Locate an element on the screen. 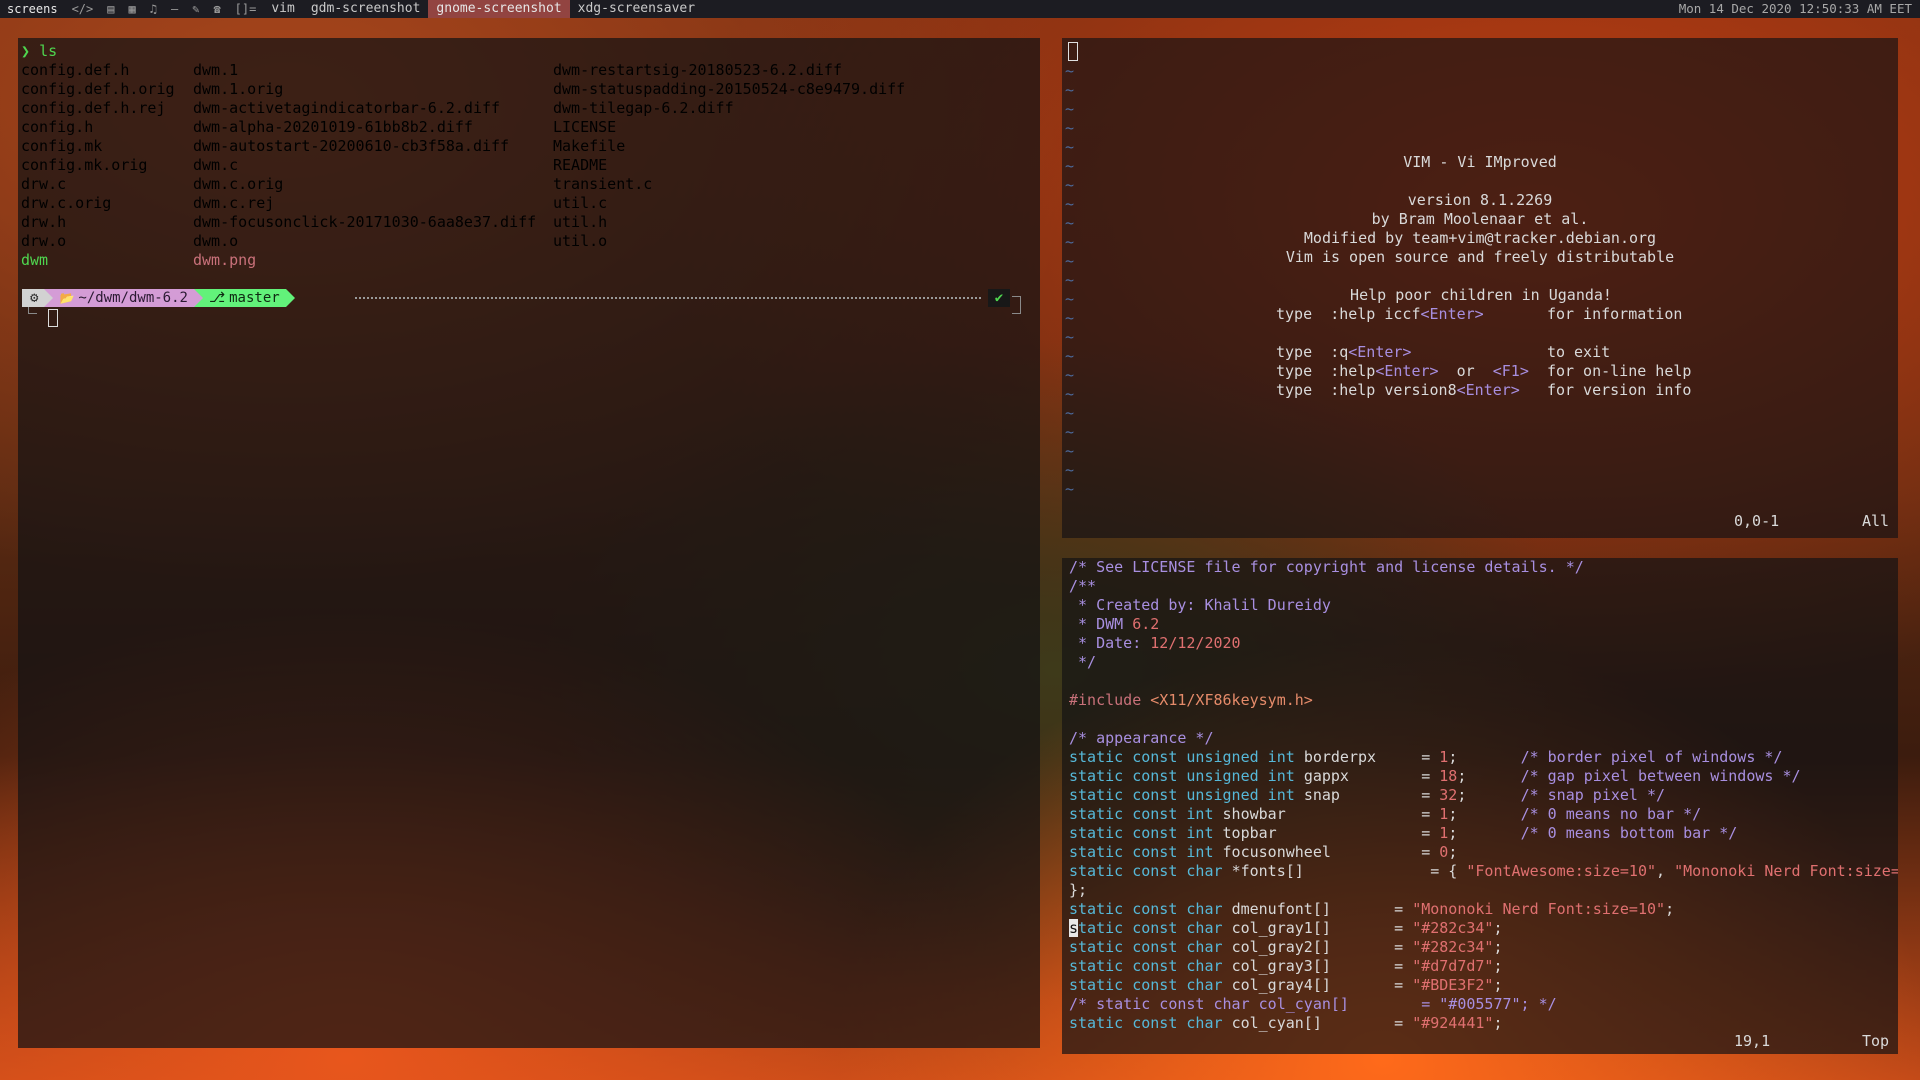 The image size is (1920, 1080). code-value: "#d7d7d7" is located at coordinates (1453, 966).